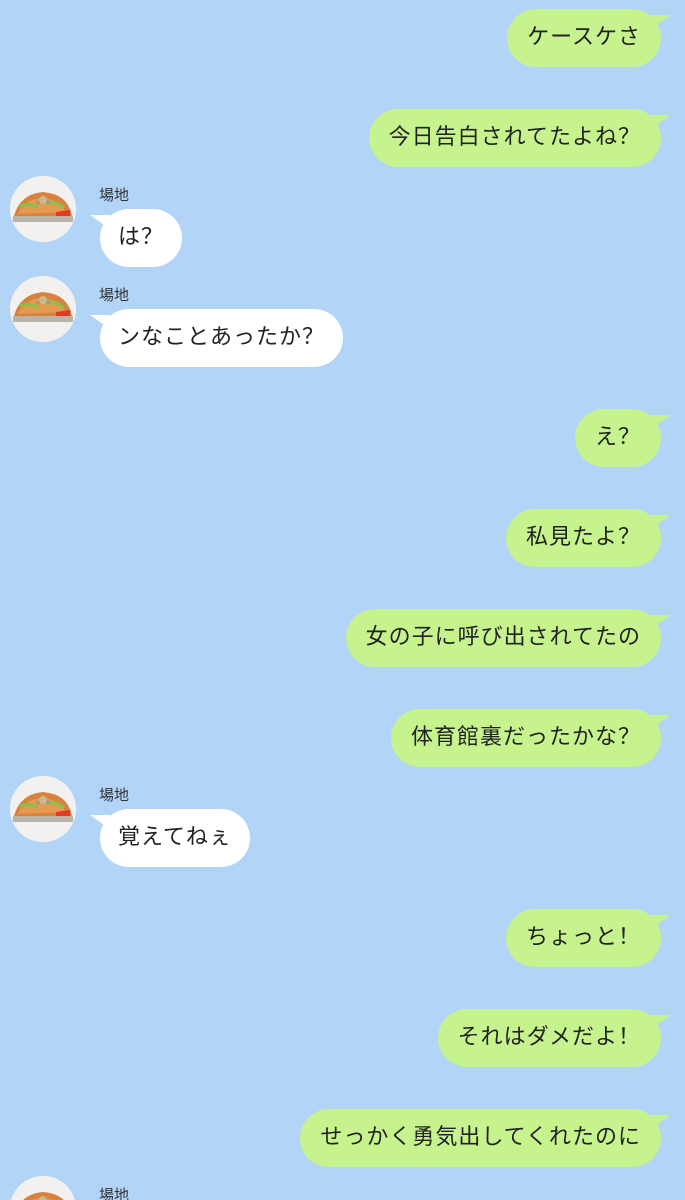 This screenshot has width=685, height=1200. Describe the element at coordinates (554, 1038) in the screenshot. I see `outgoing-message: それはダメだよ！` at that location.